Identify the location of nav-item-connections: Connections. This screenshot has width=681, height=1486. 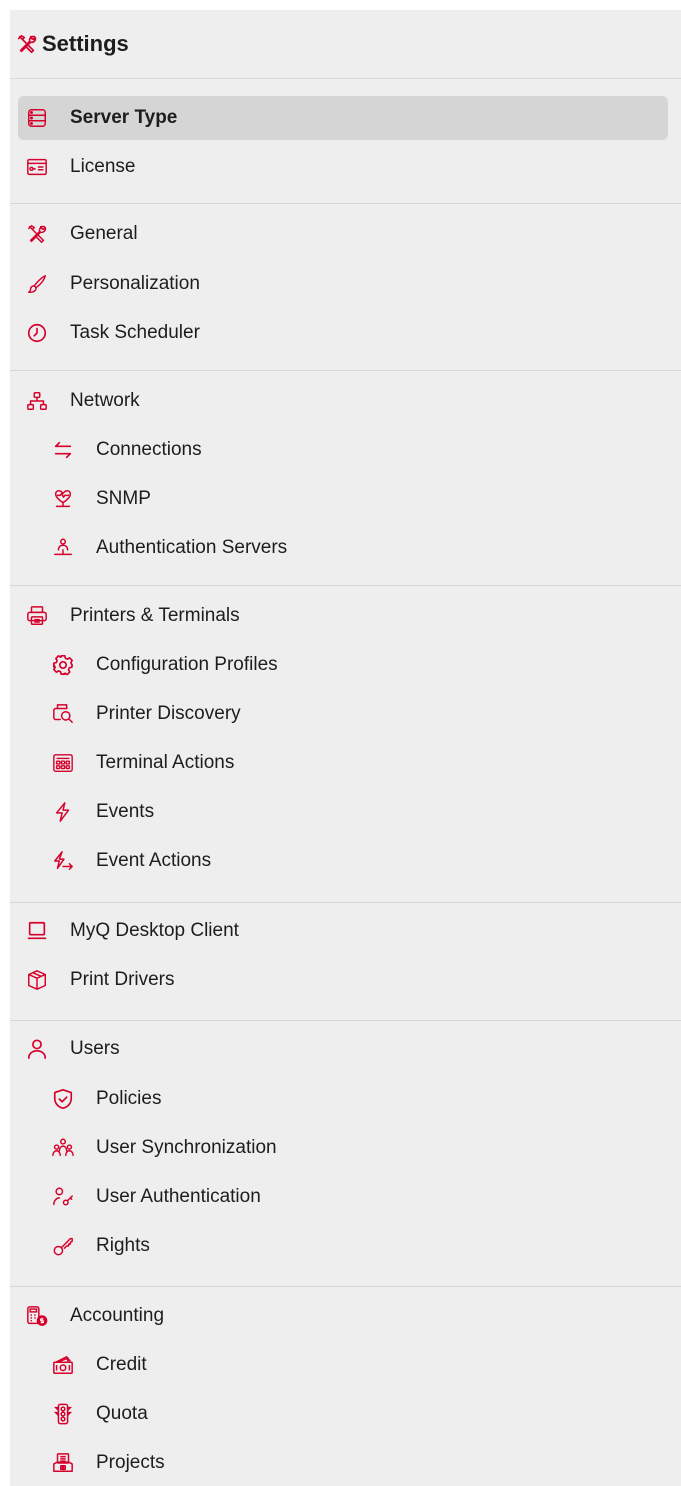
(358, 450).